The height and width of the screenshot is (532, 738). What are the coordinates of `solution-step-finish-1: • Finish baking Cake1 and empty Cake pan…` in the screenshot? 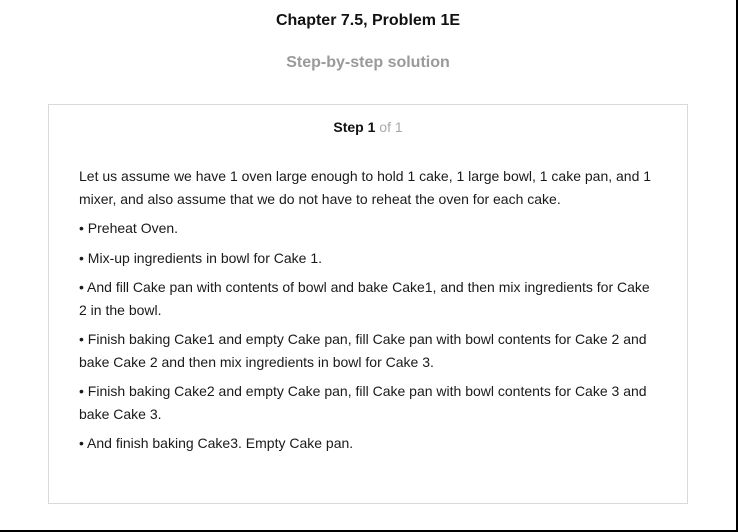 It's located at (363, 350).